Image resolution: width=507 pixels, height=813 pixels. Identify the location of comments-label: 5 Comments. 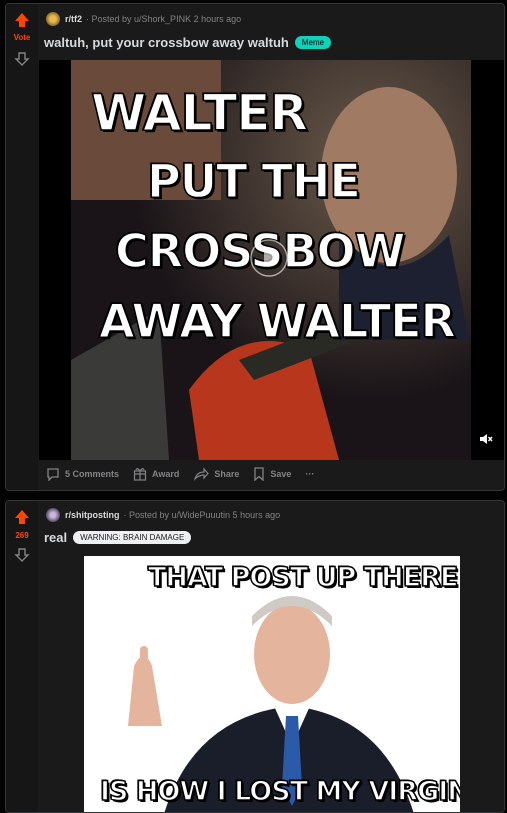
(92, 474).